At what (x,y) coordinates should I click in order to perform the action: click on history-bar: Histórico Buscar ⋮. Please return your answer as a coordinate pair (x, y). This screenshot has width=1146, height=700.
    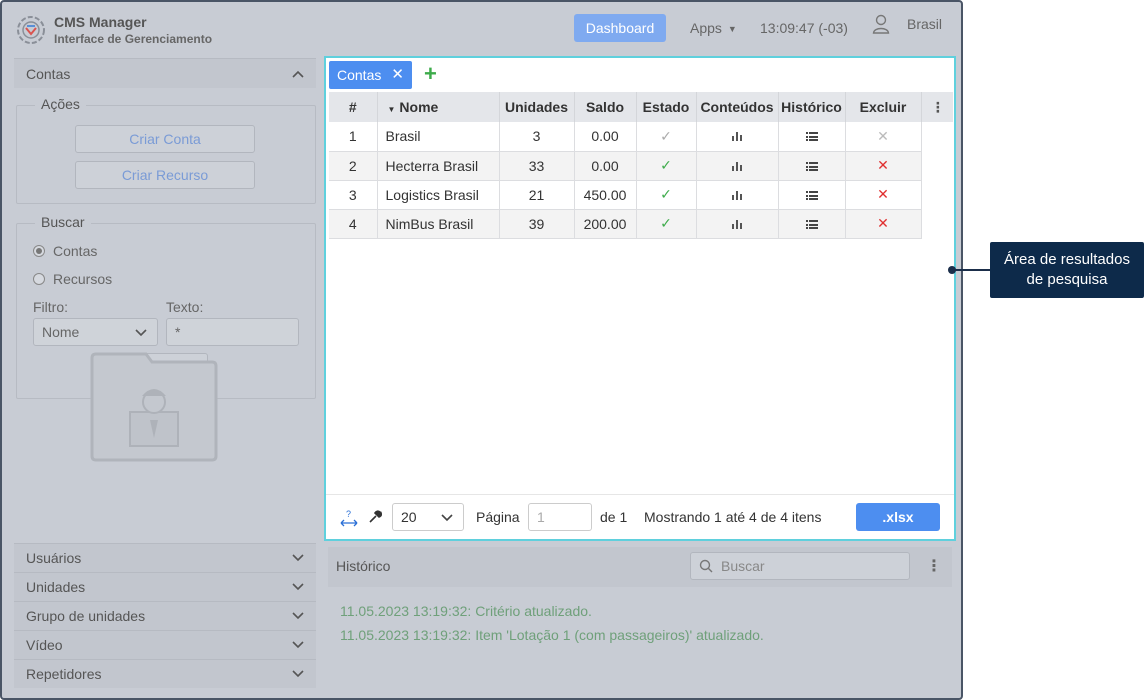
    Looking at the image, I should click on (640, 567).